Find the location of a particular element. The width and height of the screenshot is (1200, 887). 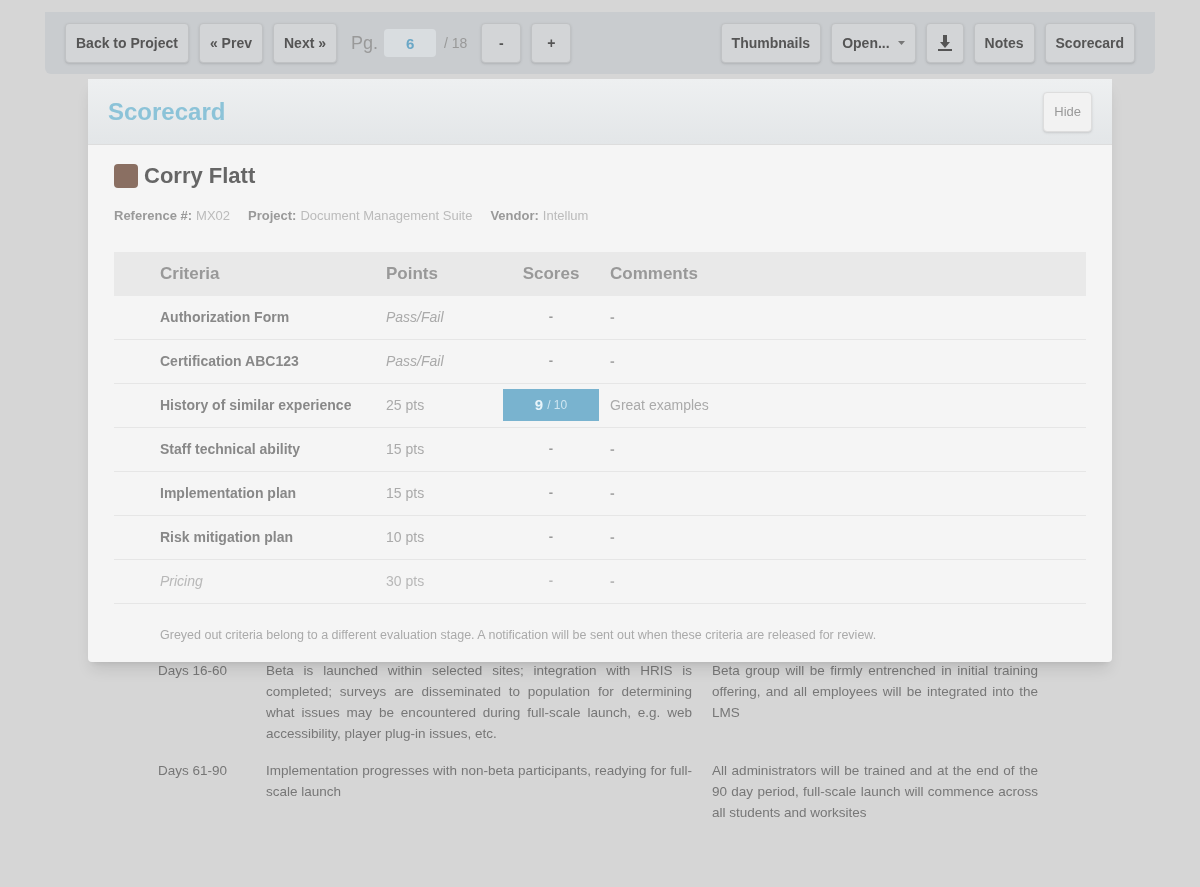

score-max: / 10 is located at coordinates (557, 405).